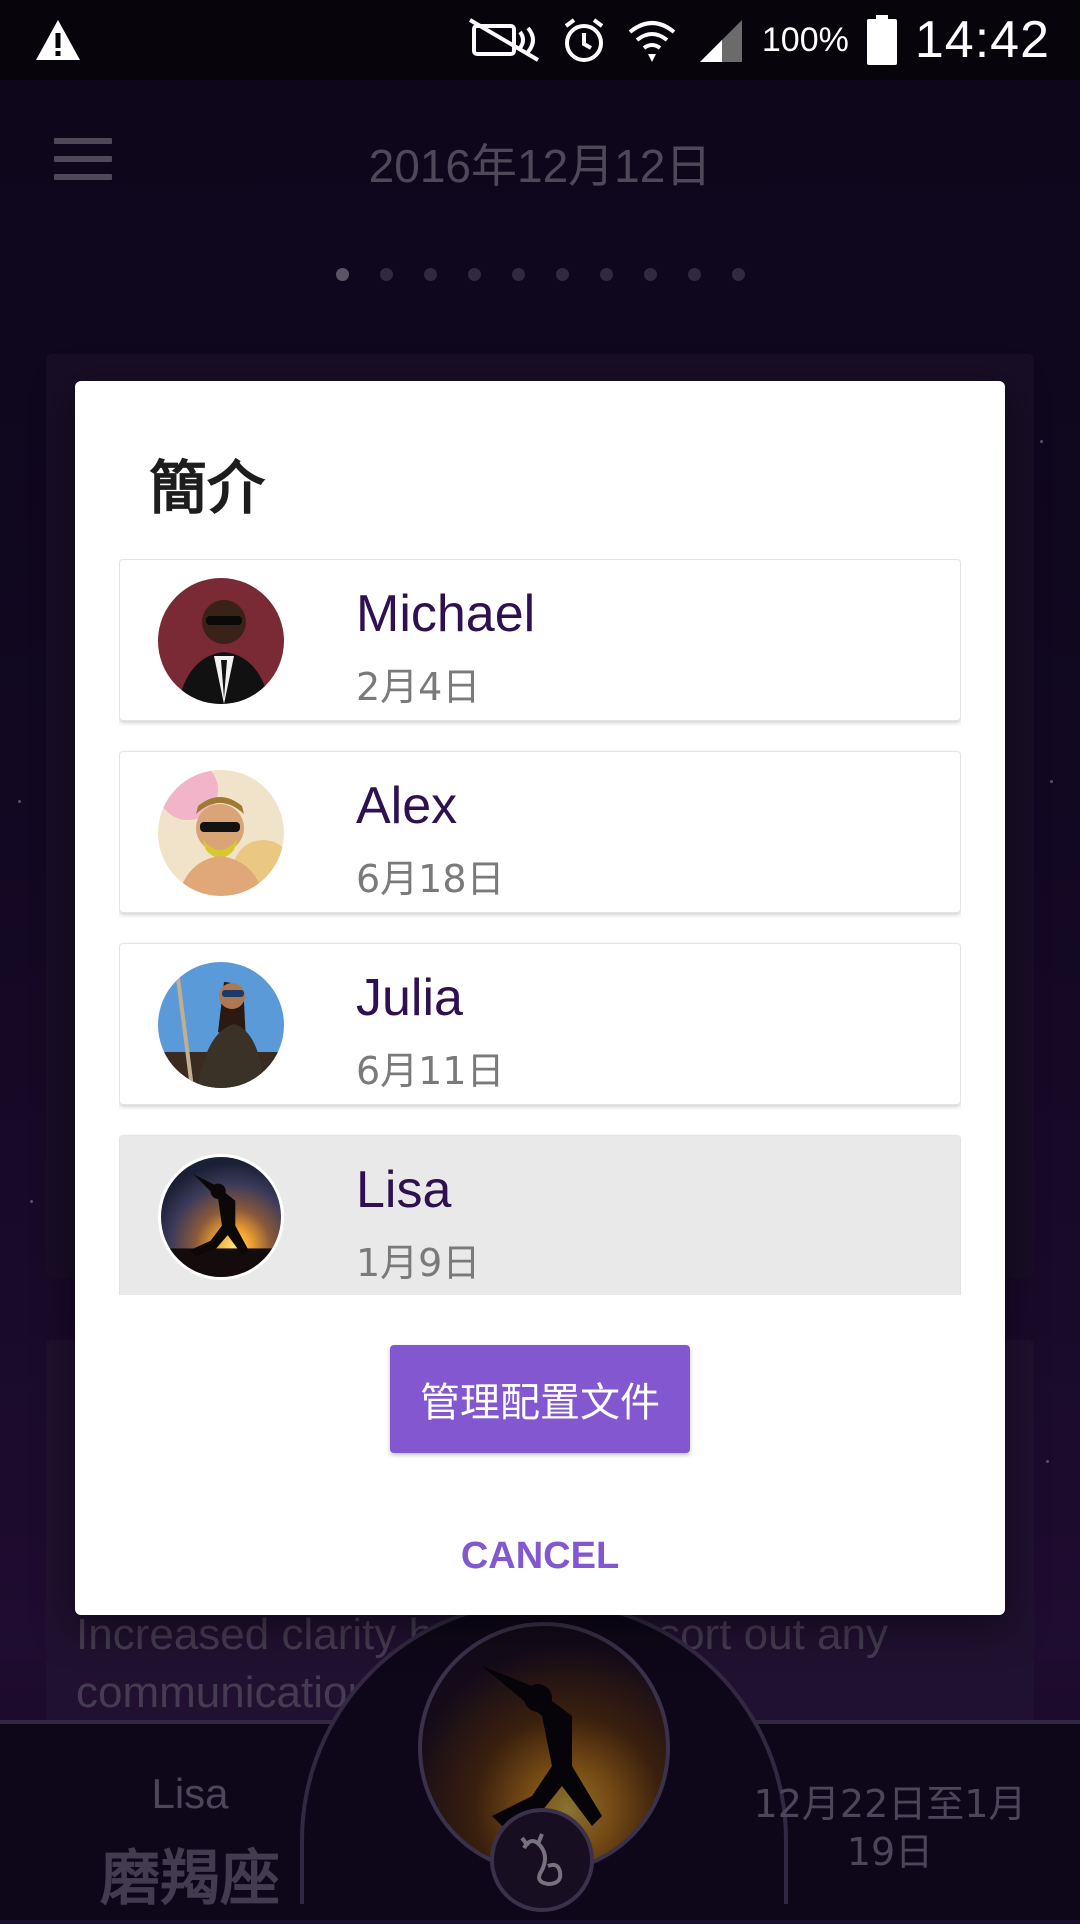  What do you see at coordinates (503, 40) in the screenshot?
I see `mute-icon` at bounding box center [503, 40].